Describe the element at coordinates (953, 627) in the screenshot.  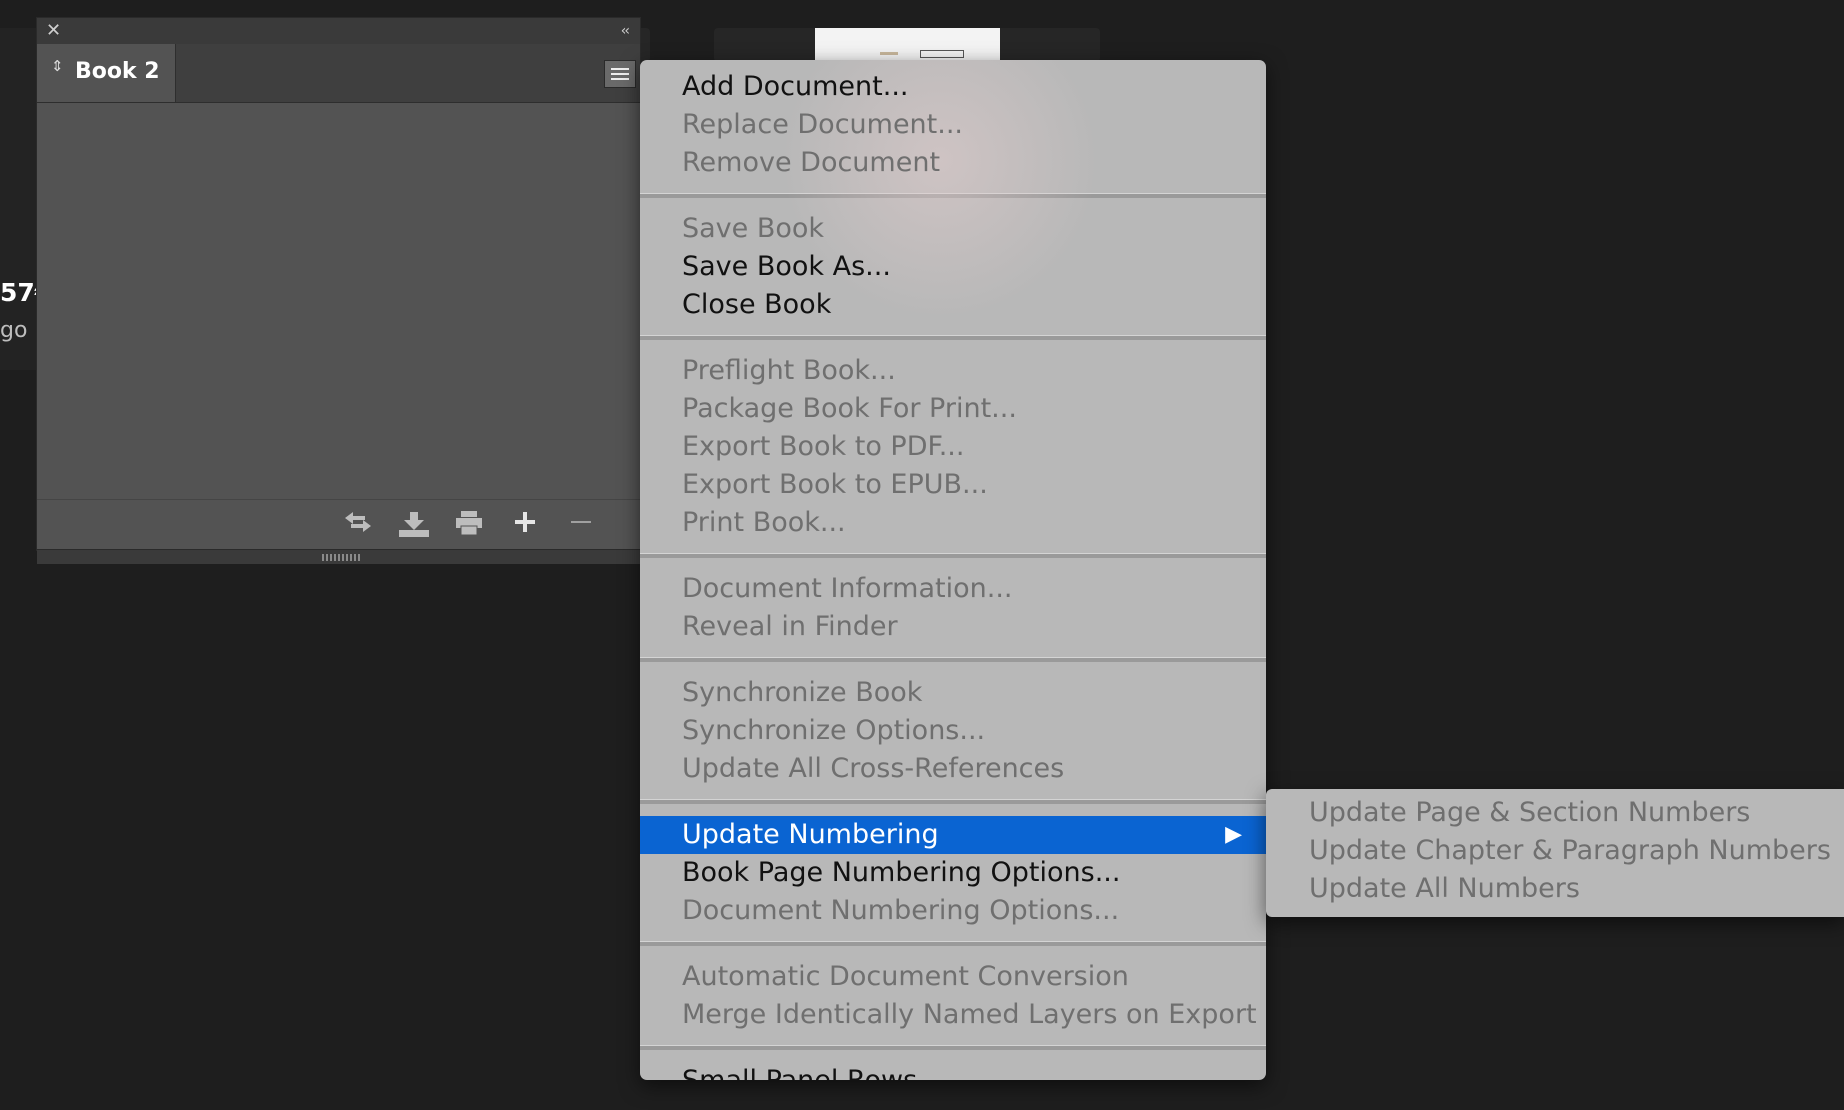
I see `menu-item-reveal-in-finder: Reveal in Finder` at that location.